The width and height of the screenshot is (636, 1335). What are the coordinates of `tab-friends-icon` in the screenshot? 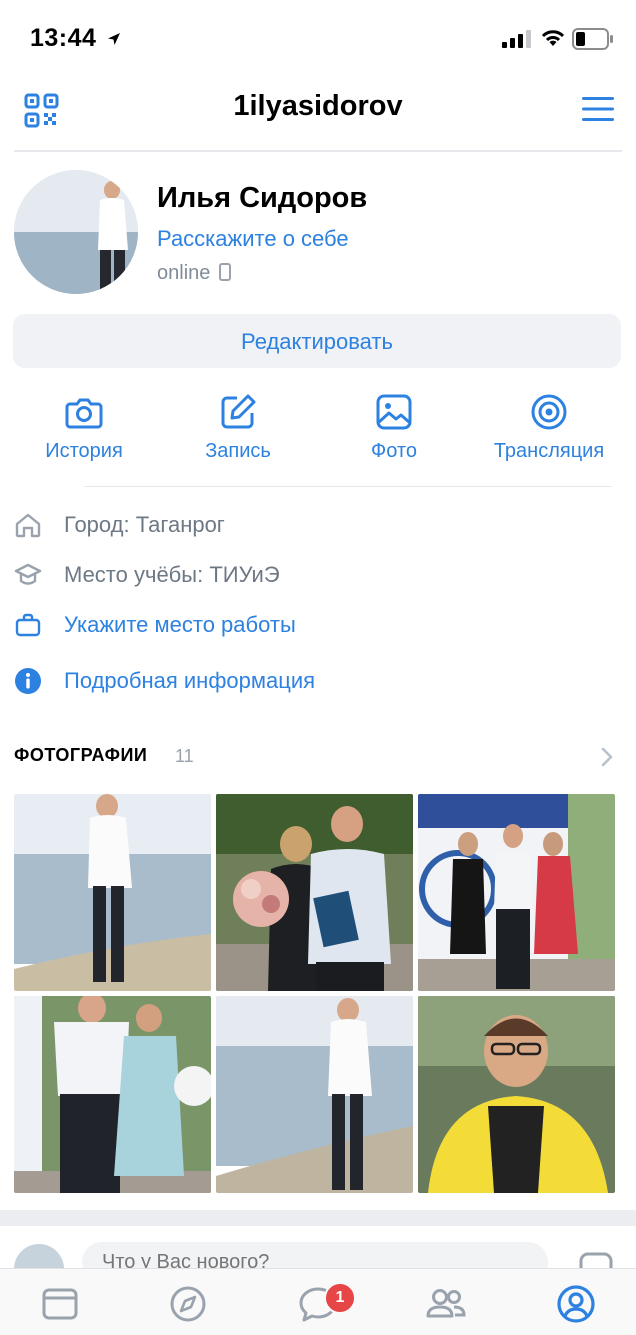 It's located at (446, 1304).